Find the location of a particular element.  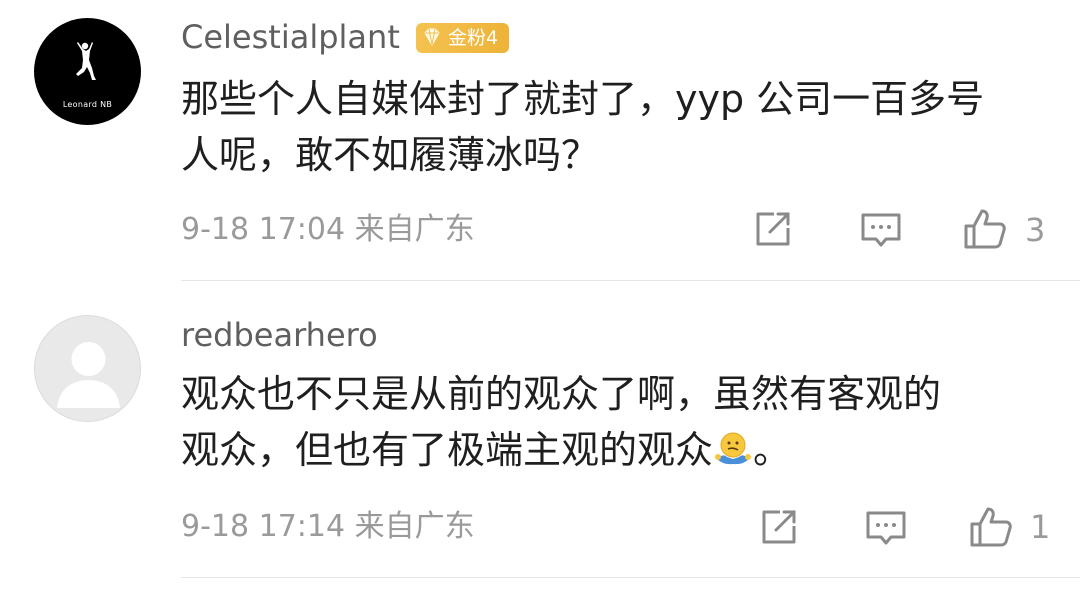

shrug-emoji is located at coordinates (733, 448).